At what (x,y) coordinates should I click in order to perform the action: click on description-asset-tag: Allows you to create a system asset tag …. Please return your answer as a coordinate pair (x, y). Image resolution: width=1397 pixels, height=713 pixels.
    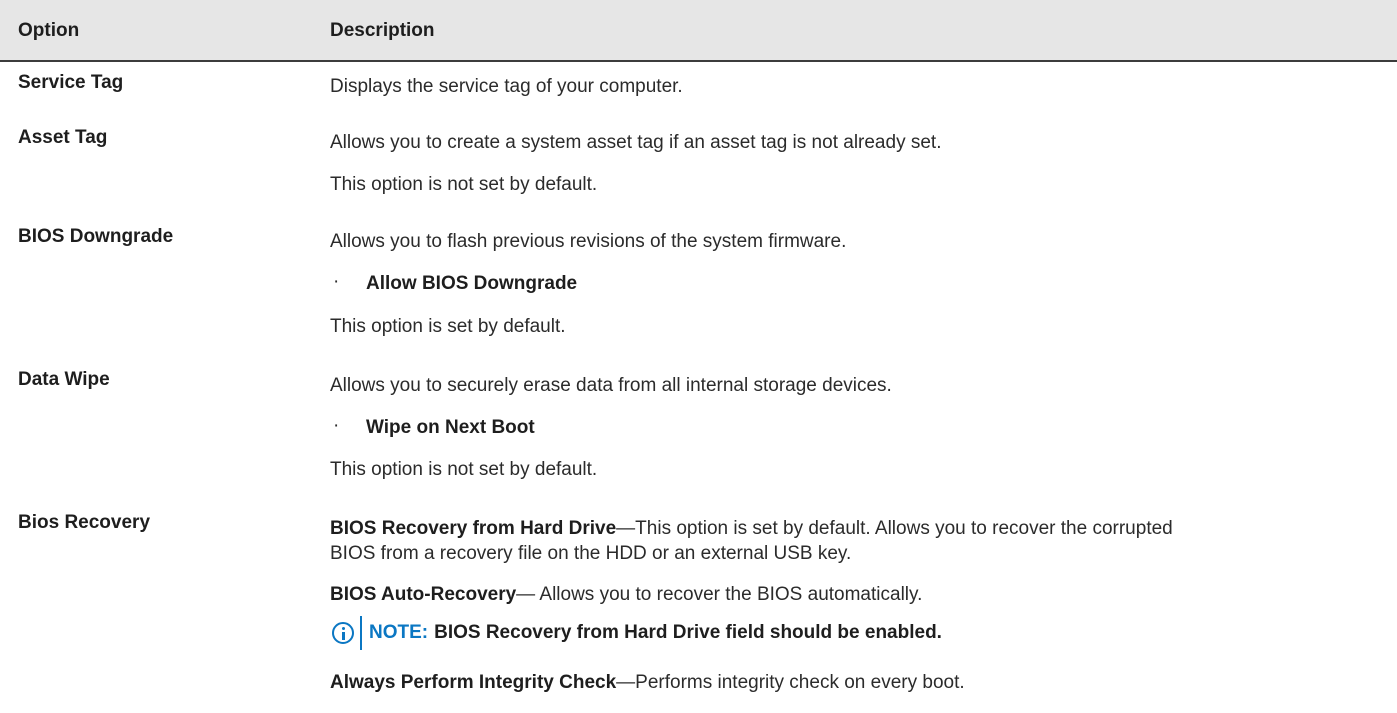
    Looking at the image, I should click on (636, 142).